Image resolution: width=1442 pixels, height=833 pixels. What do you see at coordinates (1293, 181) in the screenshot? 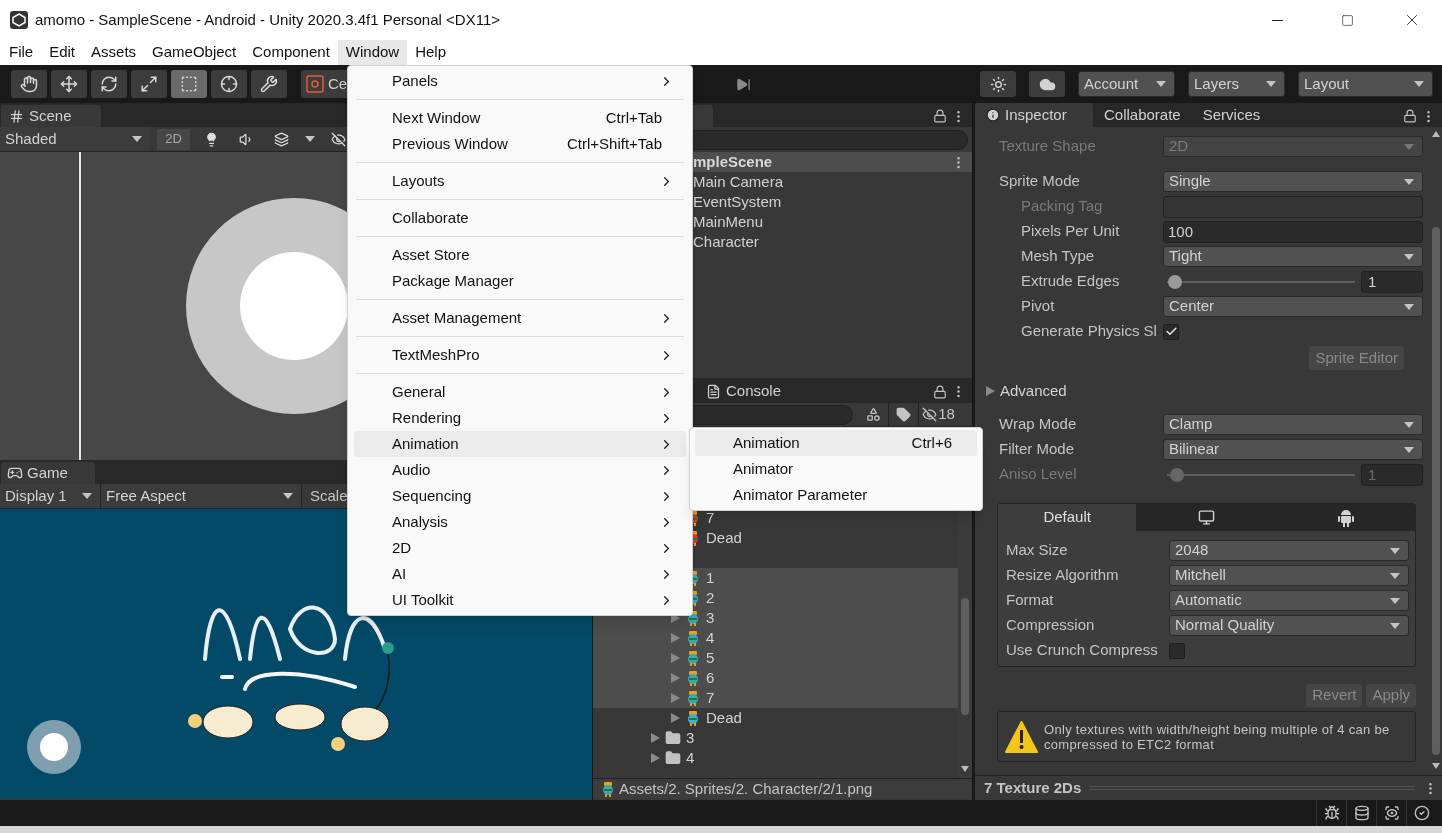
I see `dropdown: Single` at bounding box center [1293, 181].